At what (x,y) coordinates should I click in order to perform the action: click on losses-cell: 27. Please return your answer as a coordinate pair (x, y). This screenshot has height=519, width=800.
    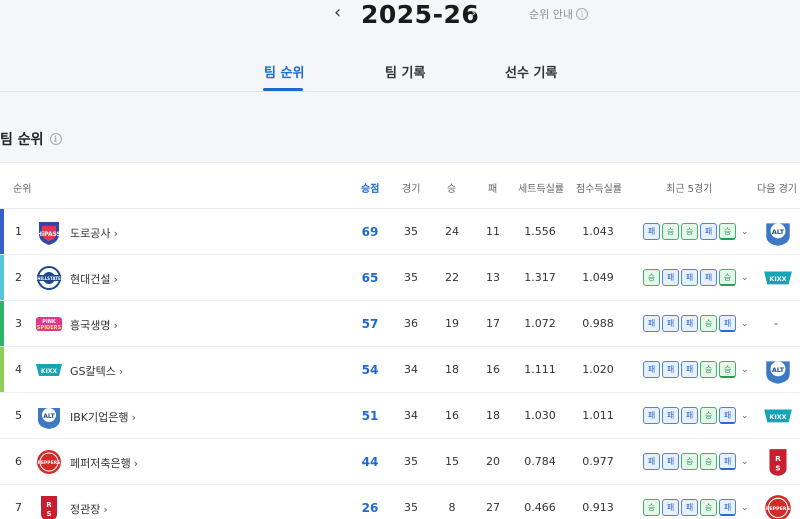
    Looking at the image, I should click on (493, 507).